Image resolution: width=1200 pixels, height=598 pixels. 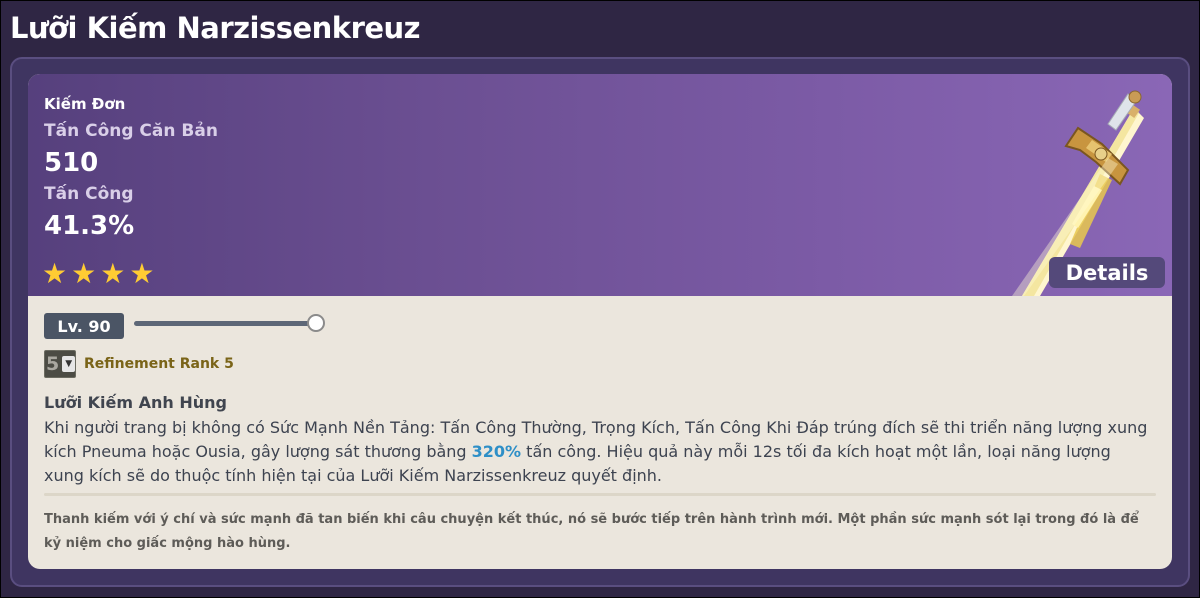 I want to click on base-atk-label: Tấn Công Căn Bản, so click(x=131, y=131).